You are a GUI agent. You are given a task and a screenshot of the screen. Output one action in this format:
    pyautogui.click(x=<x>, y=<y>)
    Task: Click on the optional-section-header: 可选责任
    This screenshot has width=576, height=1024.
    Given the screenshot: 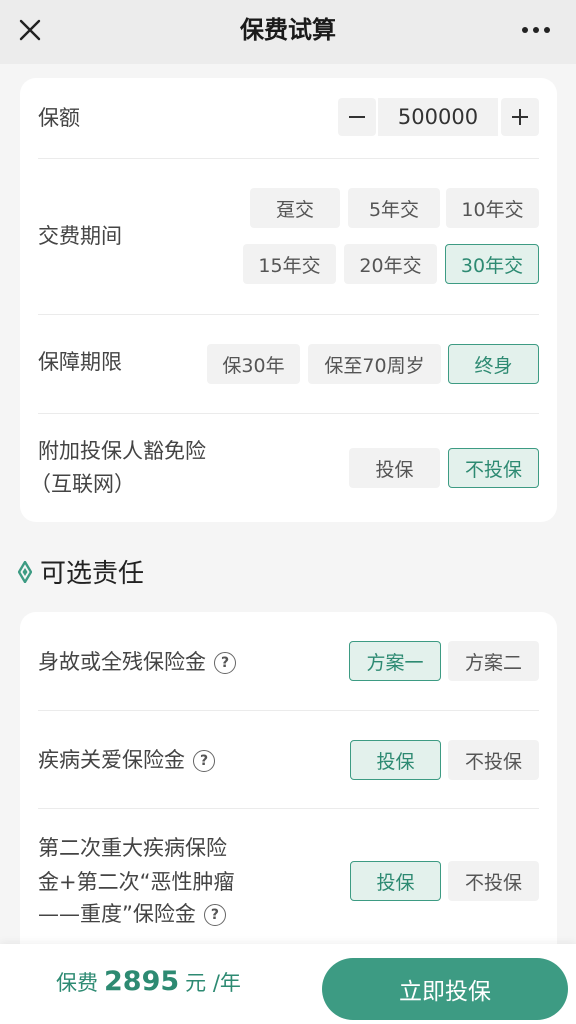 What is the action you would take?
    pyautogui.click(x=81, y=571)
    